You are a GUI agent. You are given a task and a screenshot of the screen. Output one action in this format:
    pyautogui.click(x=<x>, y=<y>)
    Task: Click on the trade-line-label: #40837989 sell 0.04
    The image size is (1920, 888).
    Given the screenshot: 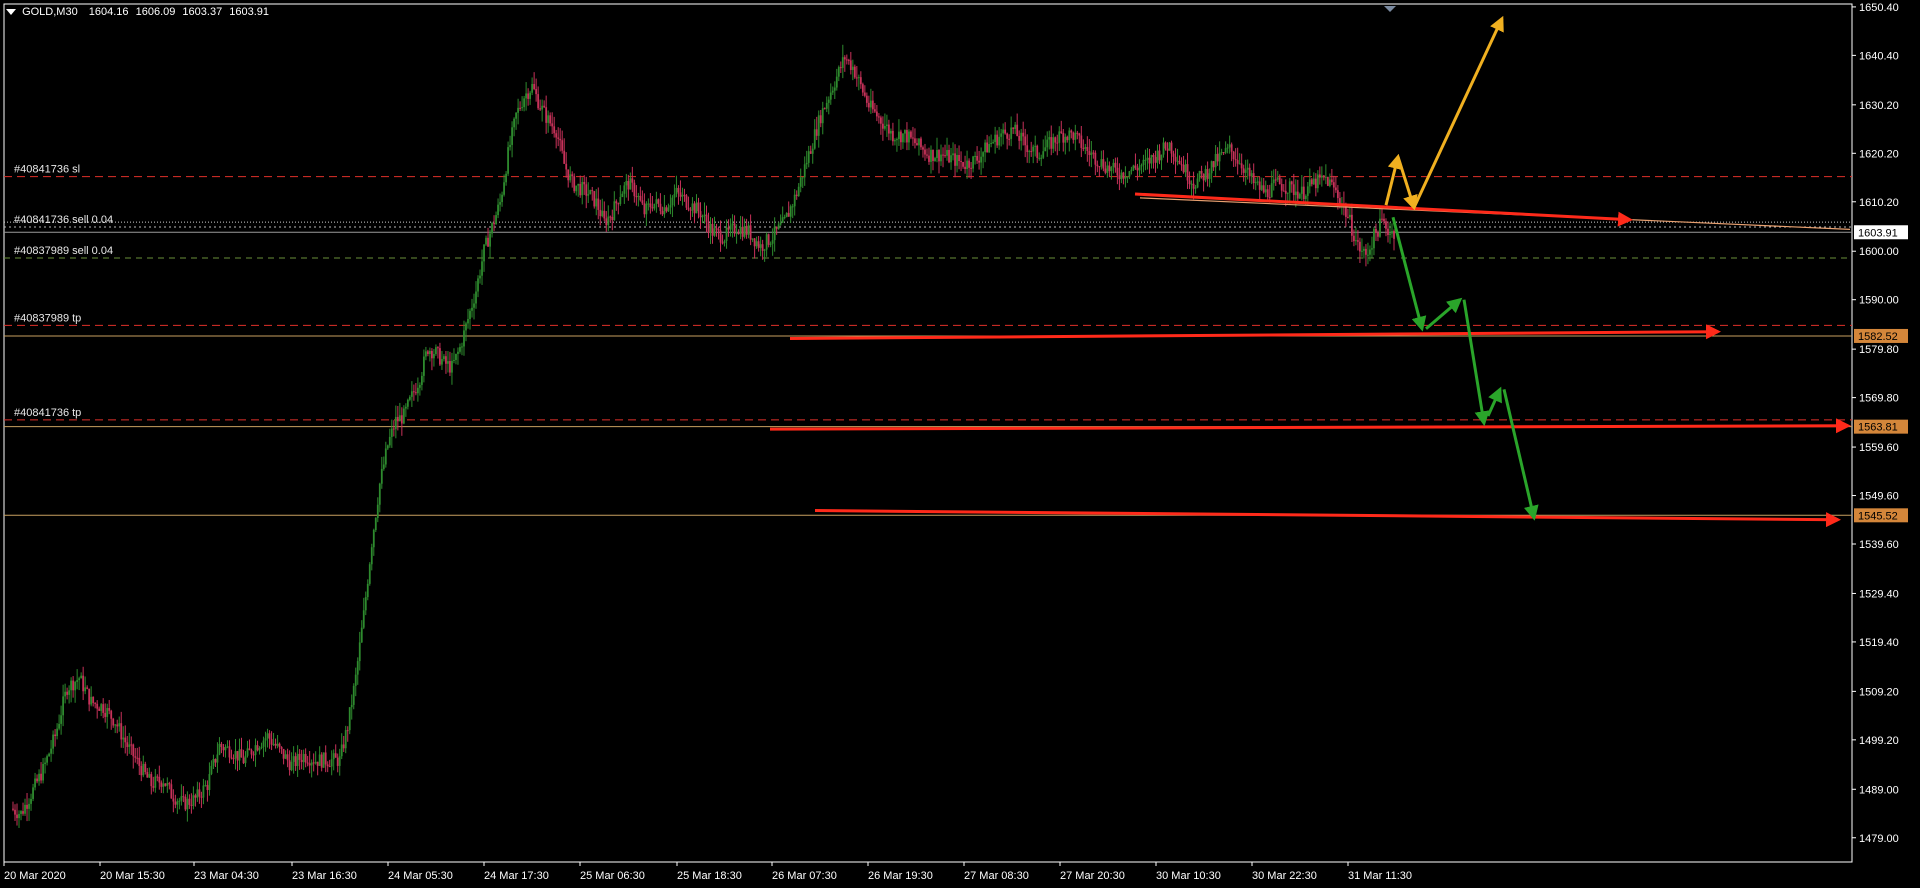 What is the action you would take?
    pyautogui.click(x=63, y=251)
    